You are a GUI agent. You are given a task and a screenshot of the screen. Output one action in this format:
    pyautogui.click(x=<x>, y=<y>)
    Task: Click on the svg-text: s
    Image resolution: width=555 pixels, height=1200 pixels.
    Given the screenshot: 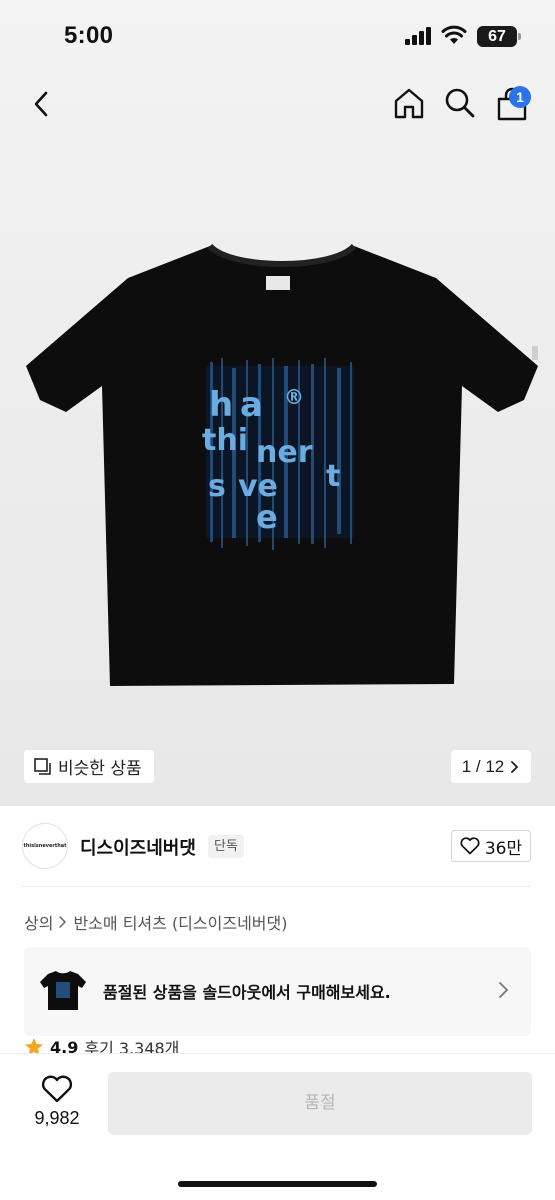 What is the action you would take?
    pyautogui.click(x=217, y=486)
    